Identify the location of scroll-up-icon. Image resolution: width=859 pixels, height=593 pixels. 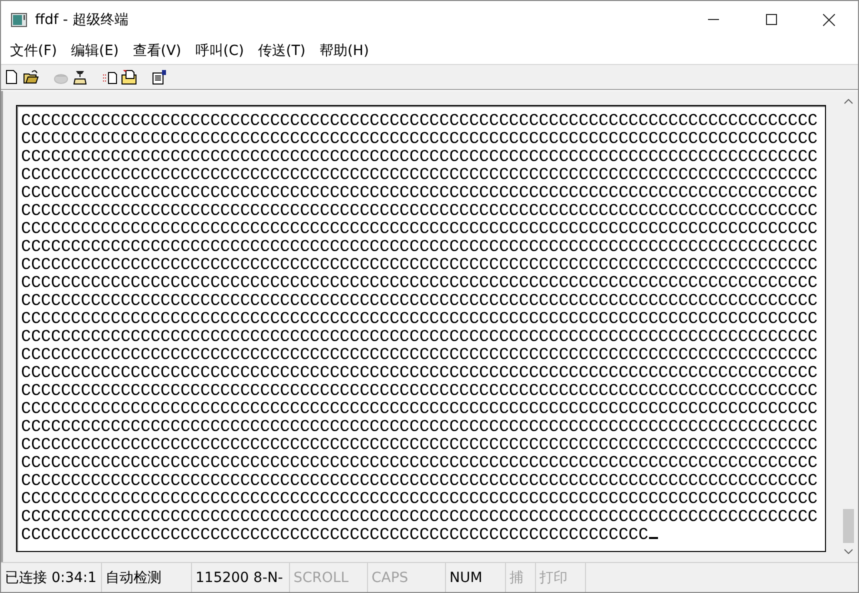
(848, 101).